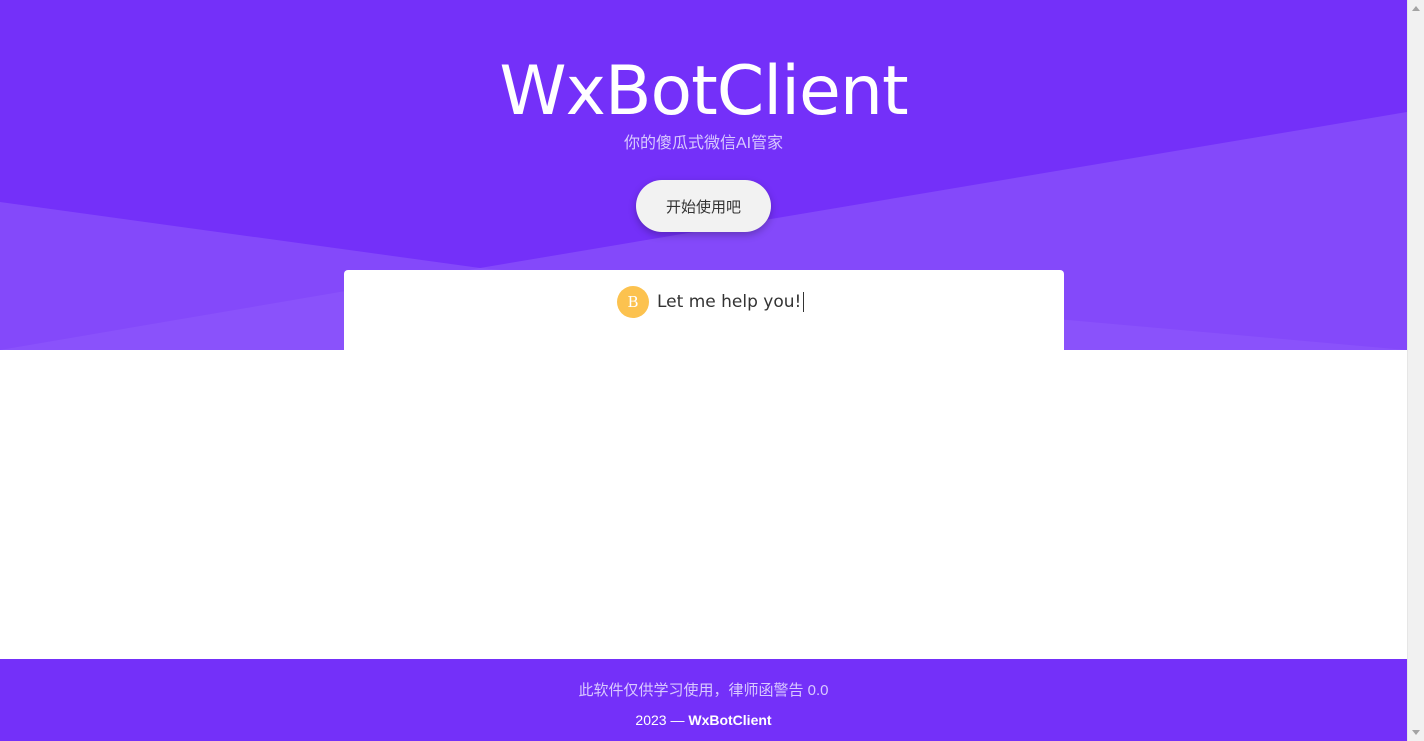 This screenshot has height=741, width=1424. What do you see at coordinates (1416, 8) in the screenshot?
I see `scroll-up-arrow-icon` at bounding box center [1416, 8].